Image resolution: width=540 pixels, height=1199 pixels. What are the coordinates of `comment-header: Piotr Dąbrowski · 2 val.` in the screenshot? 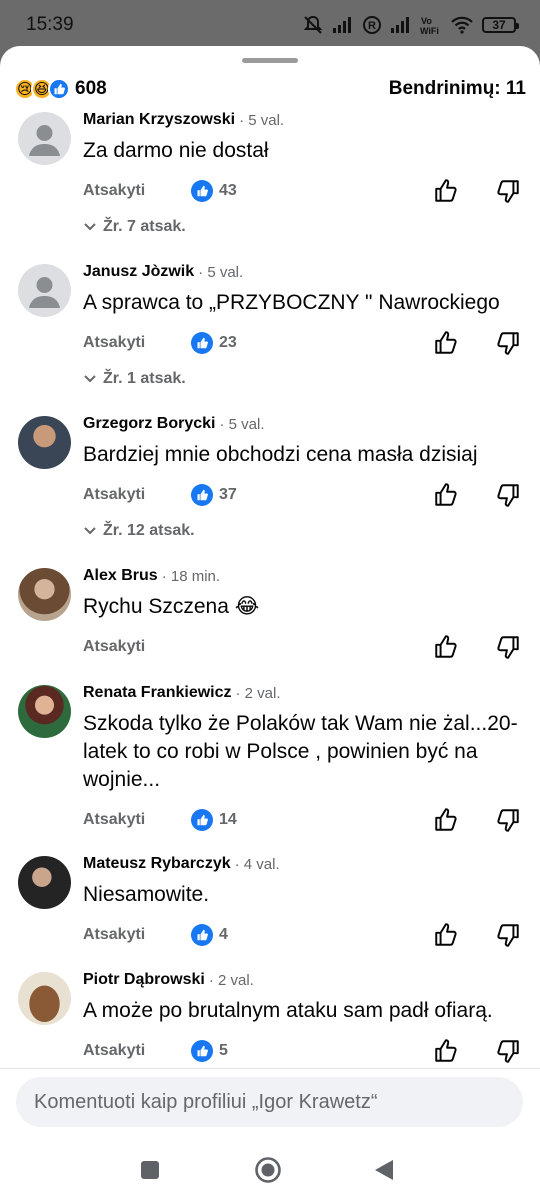 It's located at (298, 980).